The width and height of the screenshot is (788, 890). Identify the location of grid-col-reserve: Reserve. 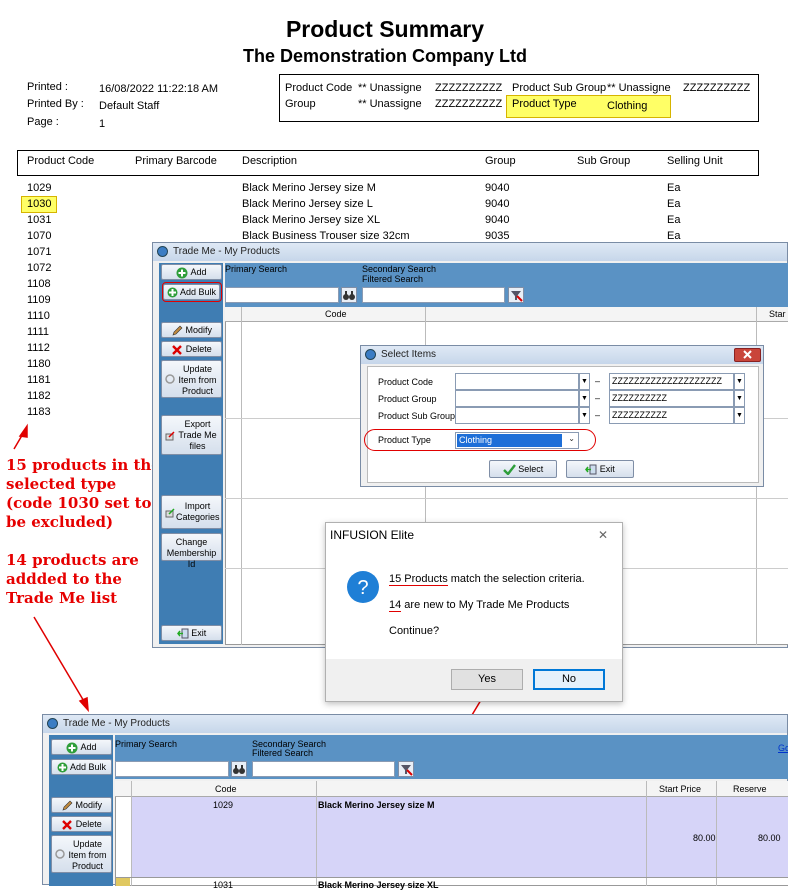
(750, 789).